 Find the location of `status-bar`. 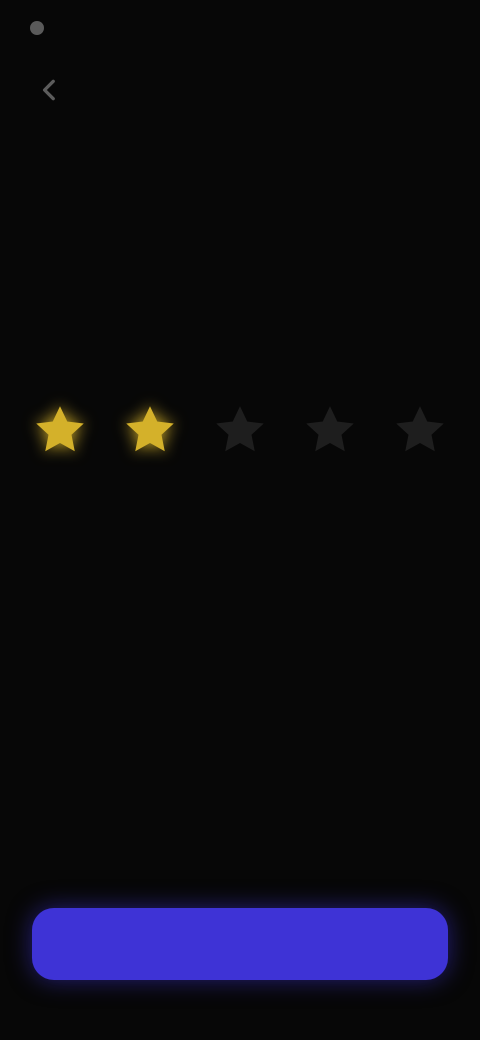

status-bar is located at coordinates (42, 28).